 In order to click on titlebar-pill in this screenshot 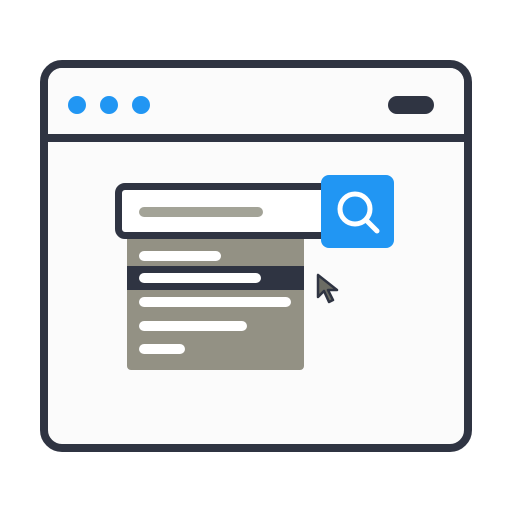, I will do `click(411, 105)`.